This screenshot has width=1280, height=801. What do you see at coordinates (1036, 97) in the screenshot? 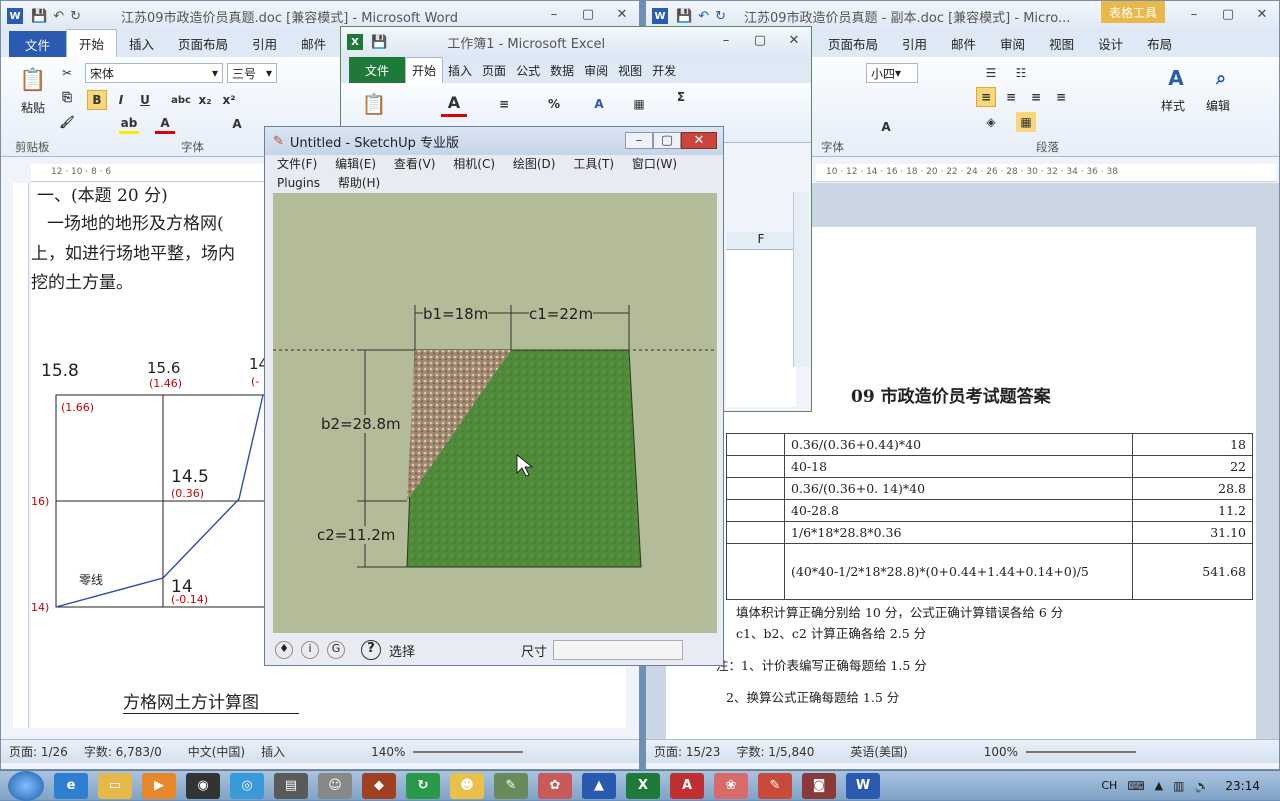
I see `align-right-button: ≡` at bounding box center [1036, 97].